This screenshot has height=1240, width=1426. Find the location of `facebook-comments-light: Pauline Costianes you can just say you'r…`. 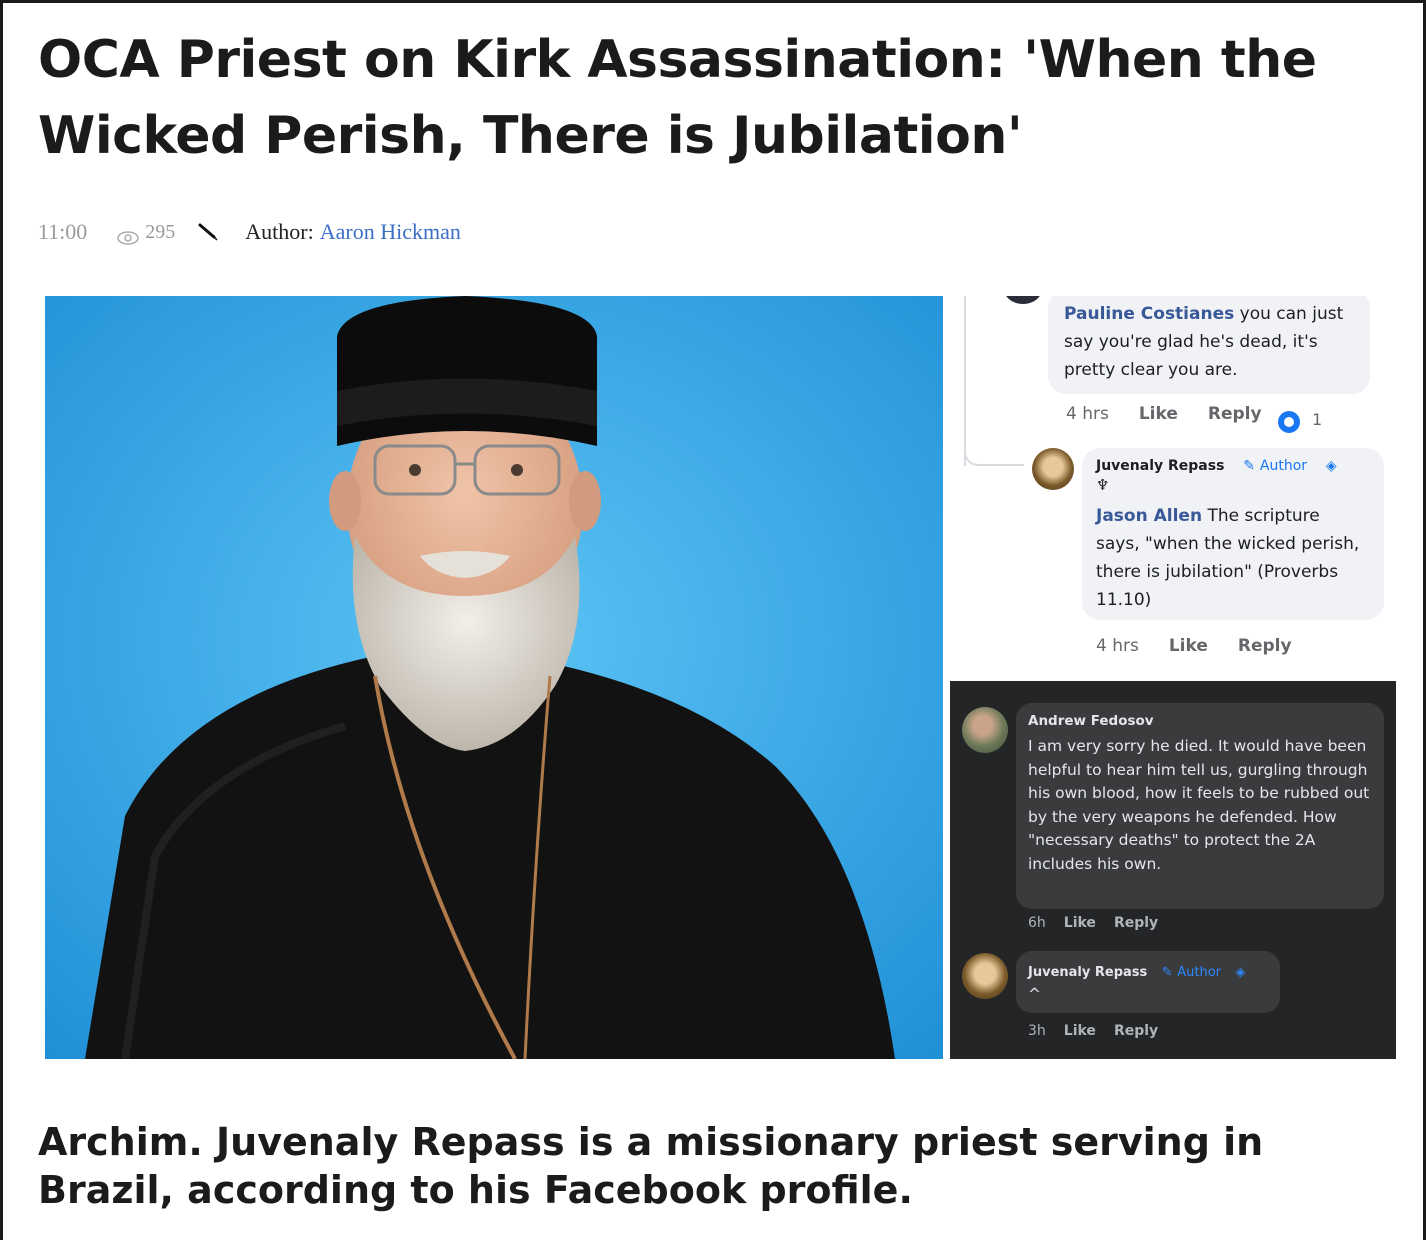

facebook-comments-light: Pauline Costianes you can just say you'r… is located at coordinates (1185, 488).